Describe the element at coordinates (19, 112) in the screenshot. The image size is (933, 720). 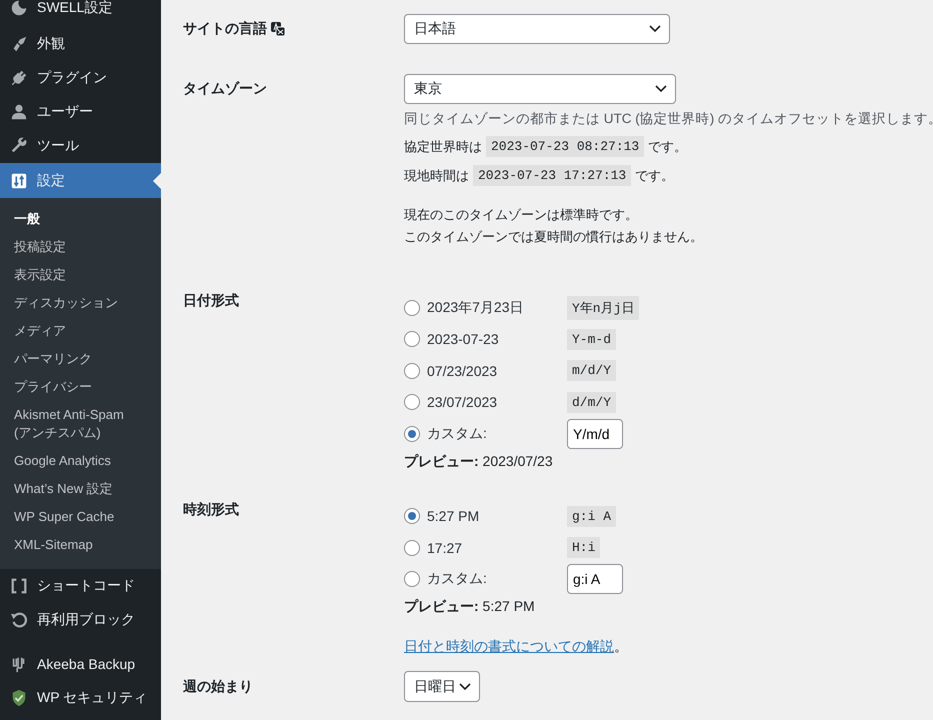
I see `user-icon` at that location.